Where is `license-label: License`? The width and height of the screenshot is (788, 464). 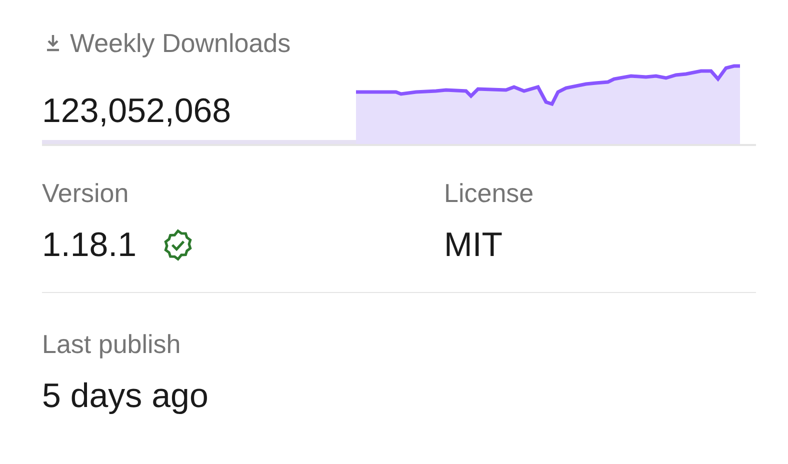 license-label: License is located at coordinates (489, 193).